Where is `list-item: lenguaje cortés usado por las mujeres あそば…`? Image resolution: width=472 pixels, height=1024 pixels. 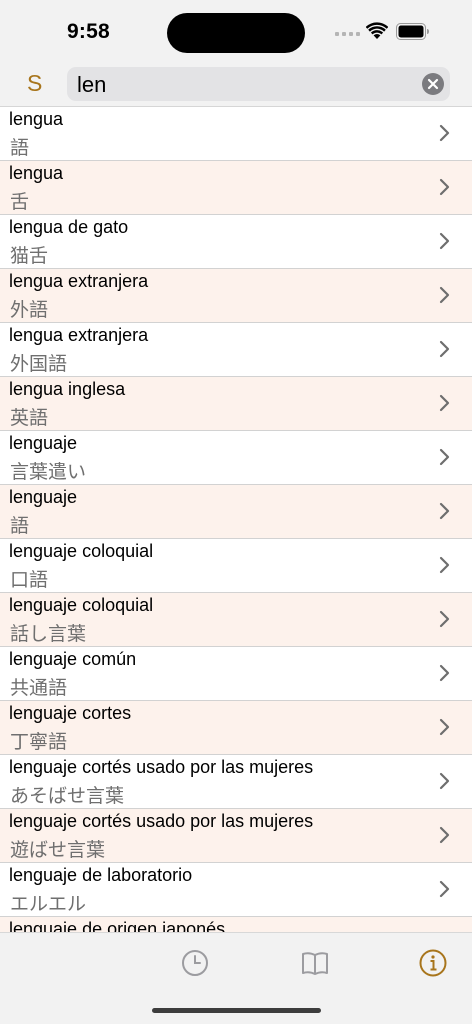
list-item: lenguaje cortés usado por las mujeres あそば… is located at coordinates (236, 782).